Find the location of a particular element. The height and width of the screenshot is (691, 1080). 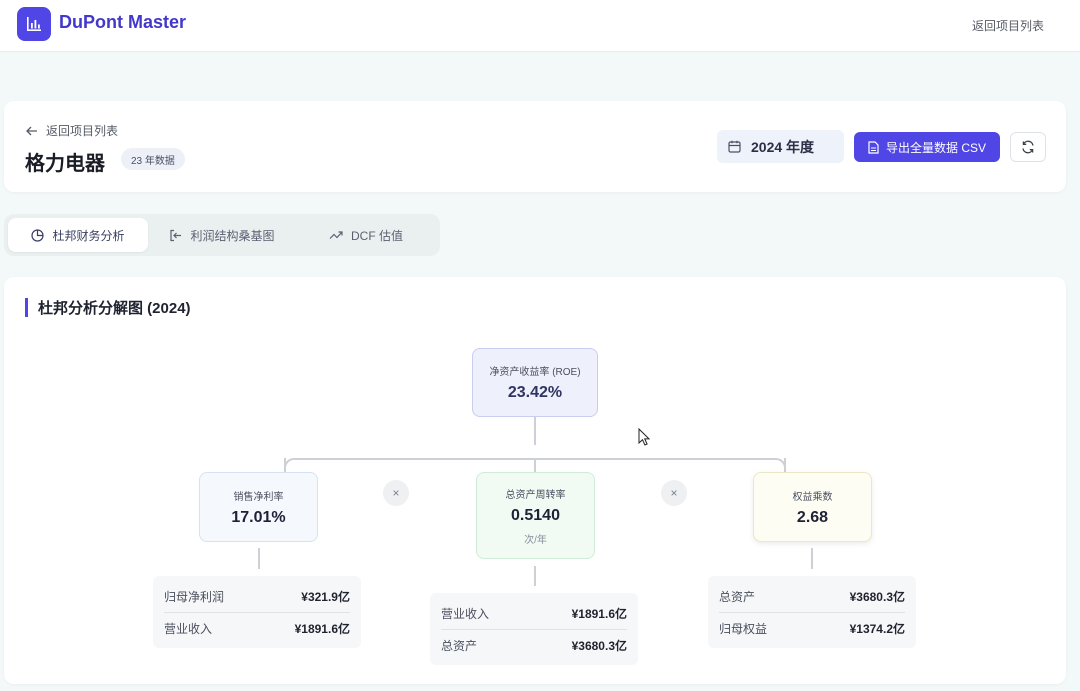

tab-dupont-label: 杜邦财务分析 is located at coordinates (88, 235).